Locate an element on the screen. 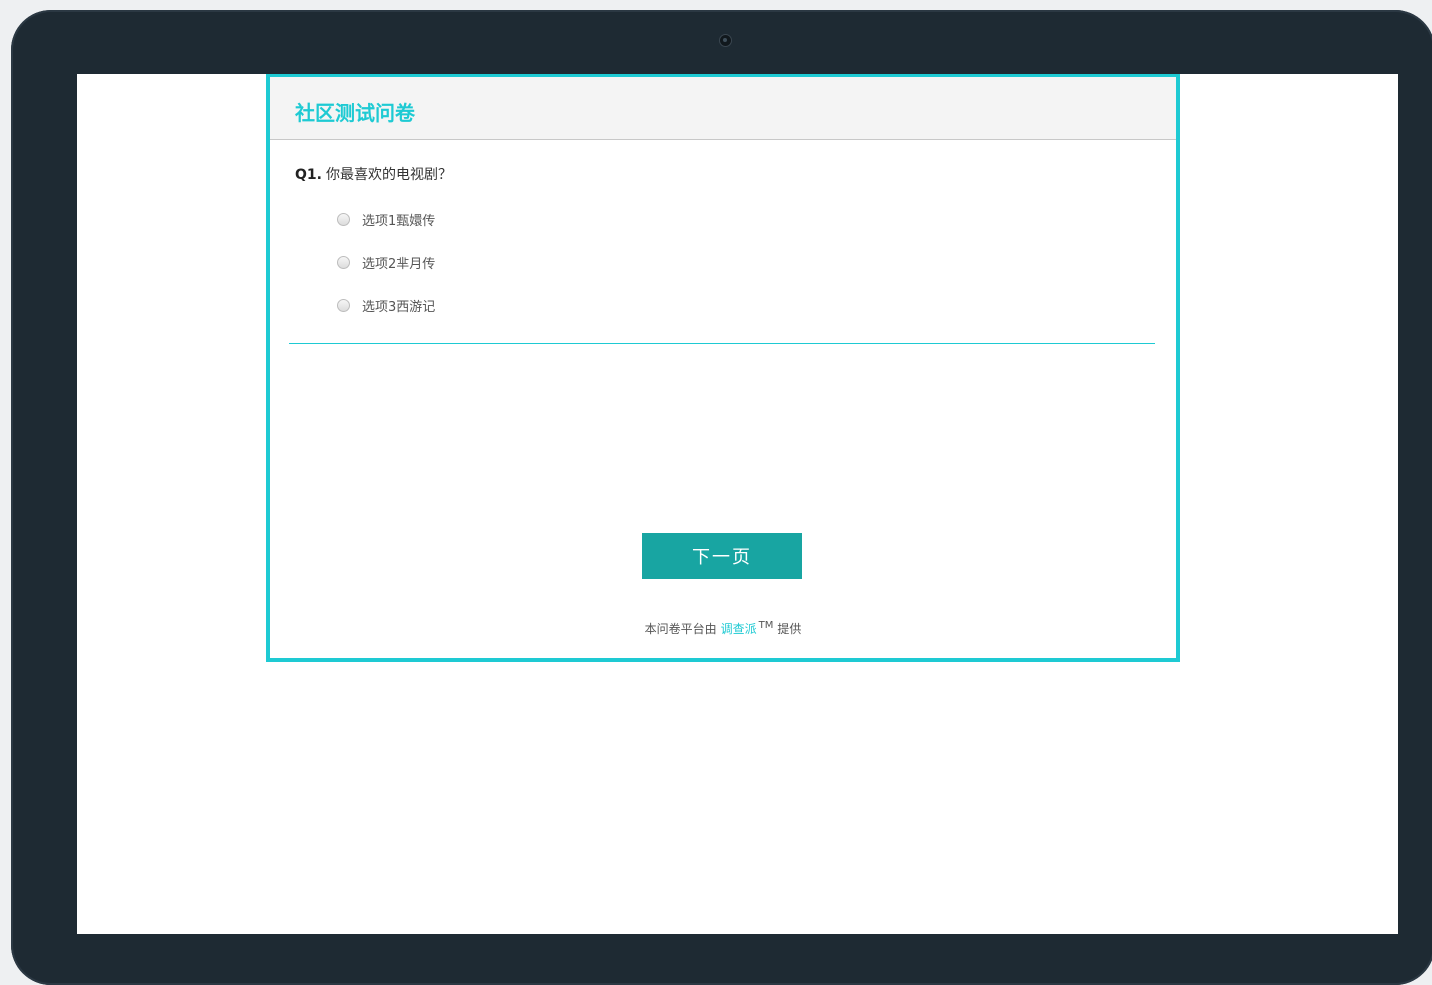 This screenshot has height=985, width=1432. option-2: 选项2芈月传 is located at coordinates (386, 262).